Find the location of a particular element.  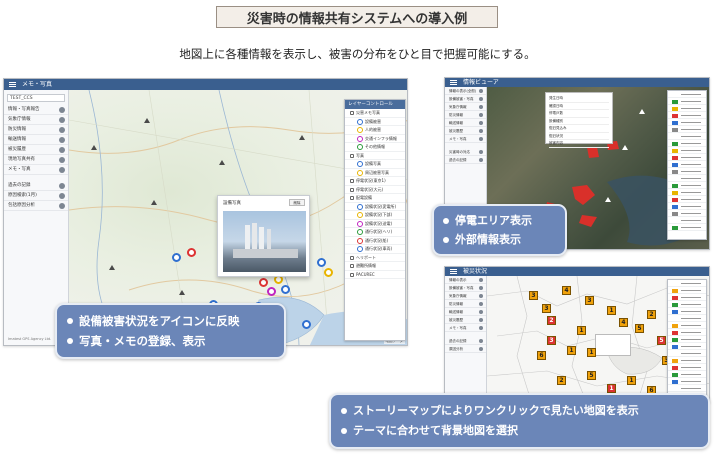

layer-item: 災害メモ写真 is located at coordinates (375, 113).